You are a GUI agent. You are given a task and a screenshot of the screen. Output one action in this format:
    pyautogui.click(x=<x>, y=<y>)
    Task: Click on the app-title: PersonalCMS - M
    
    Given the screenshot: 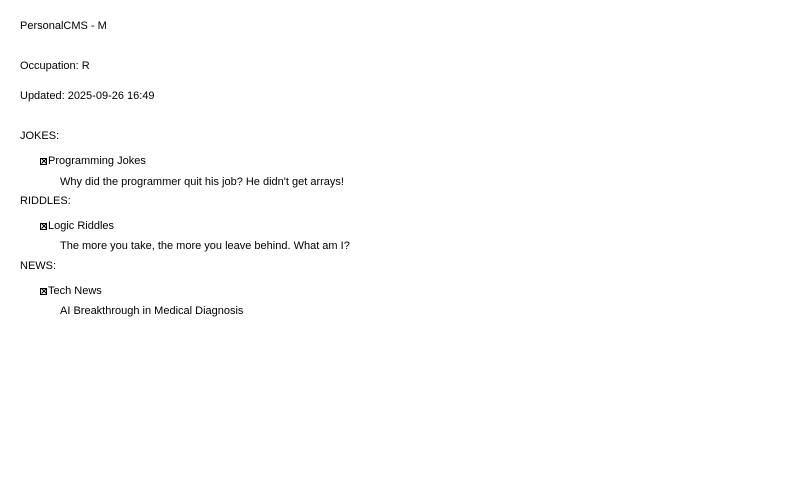 What is the action you would take?
    pyautogui.click(x=63, y=26)
    